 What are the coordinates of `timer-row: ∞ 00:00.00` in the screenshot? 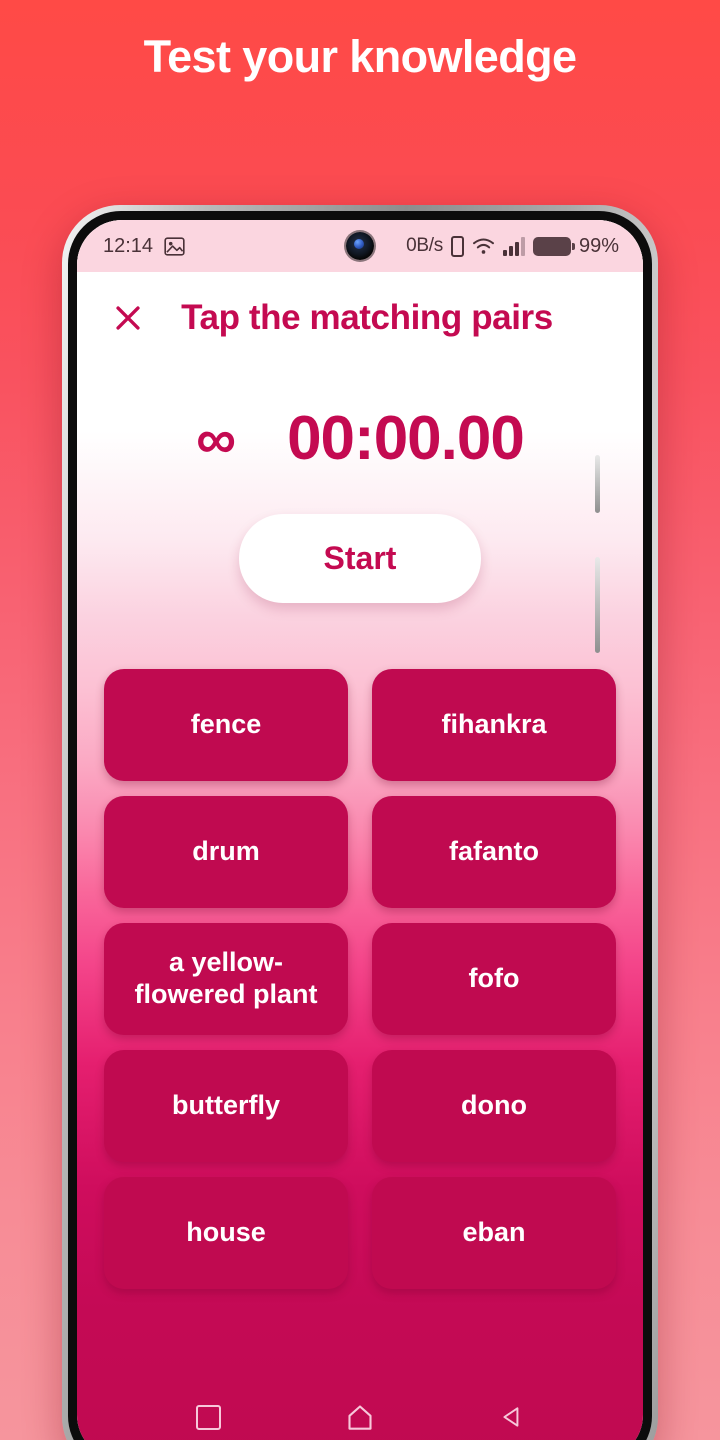 It's located at (360, 439).